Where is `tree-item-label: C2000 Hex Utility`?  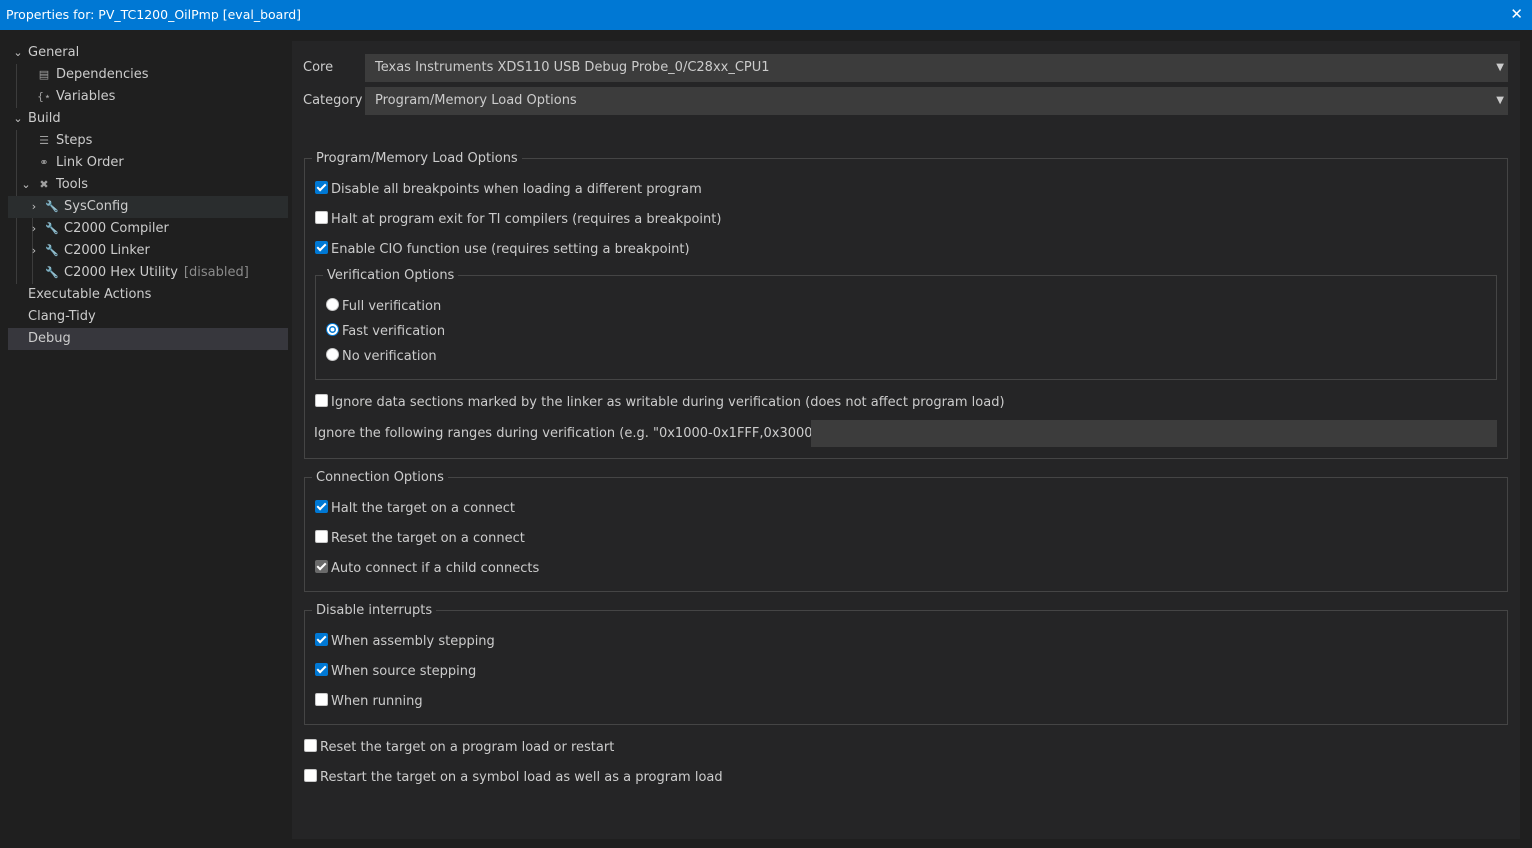 tree-item-label: C2000 Hex Utility is located at coordinates (121, 272).